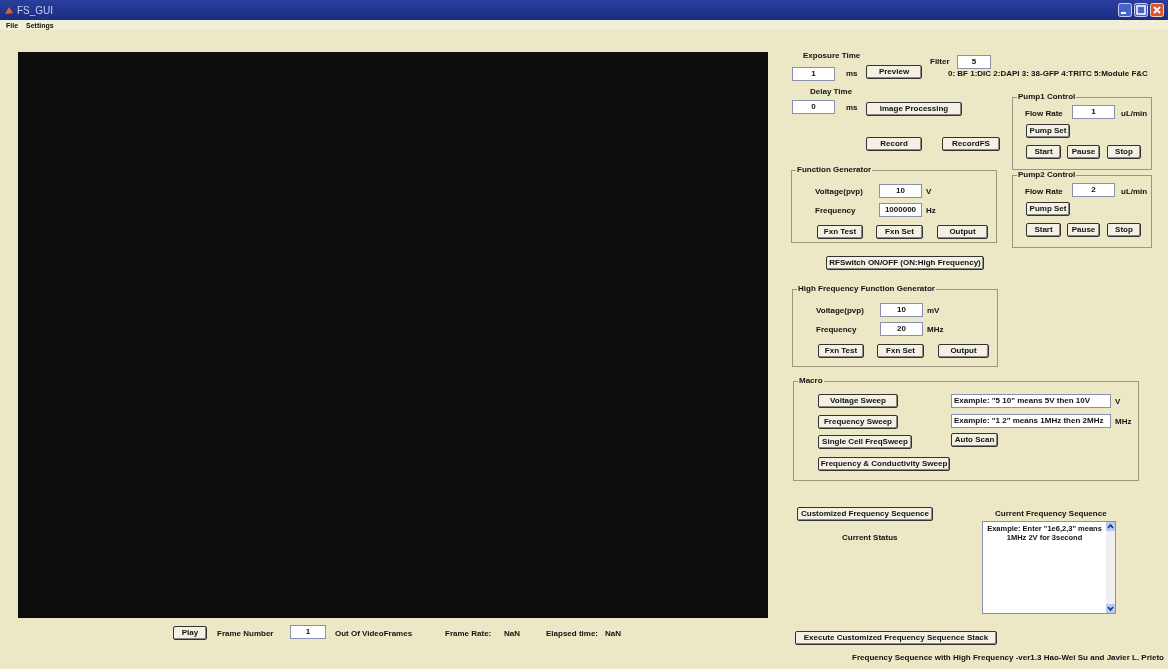 The width and height of the screenshot is (1168, 669). I want to click on push-button: RFSwitch ON/OFF (ON:High Frequency), so click(905, 263).